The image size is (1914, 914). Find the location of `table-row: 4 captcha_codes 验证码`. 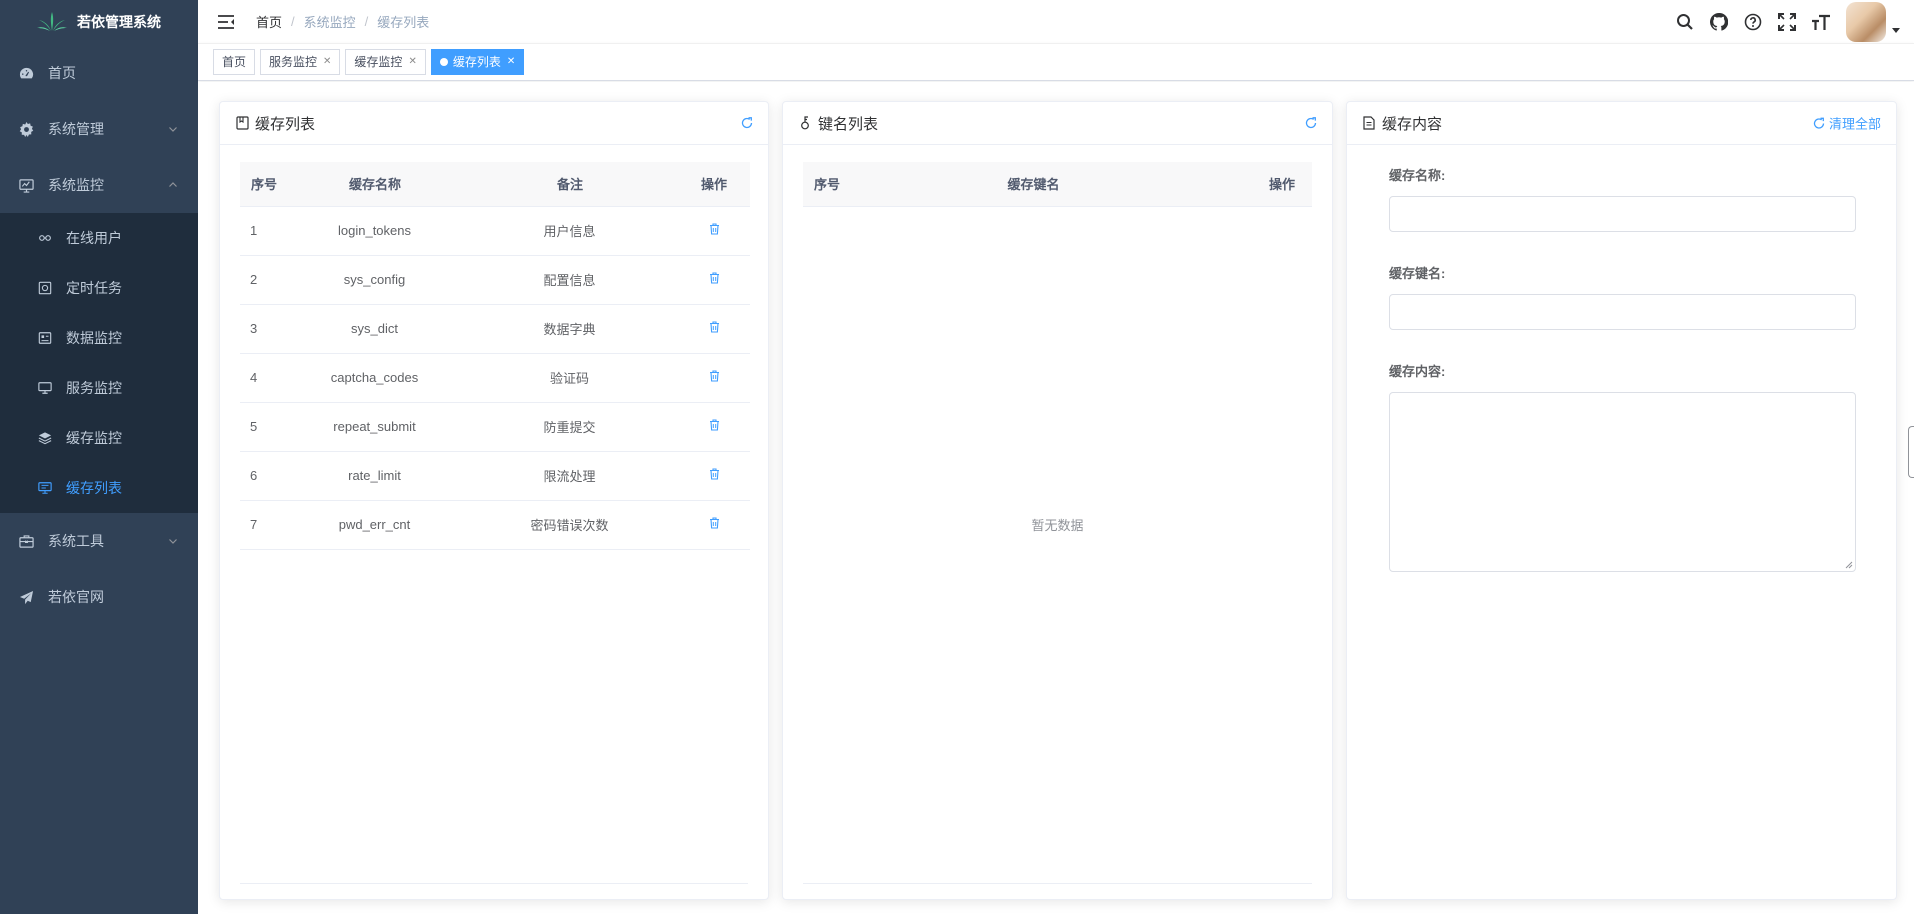

table-row: 4 captcha_codes 验证码 is located at coordinates (495, 378).